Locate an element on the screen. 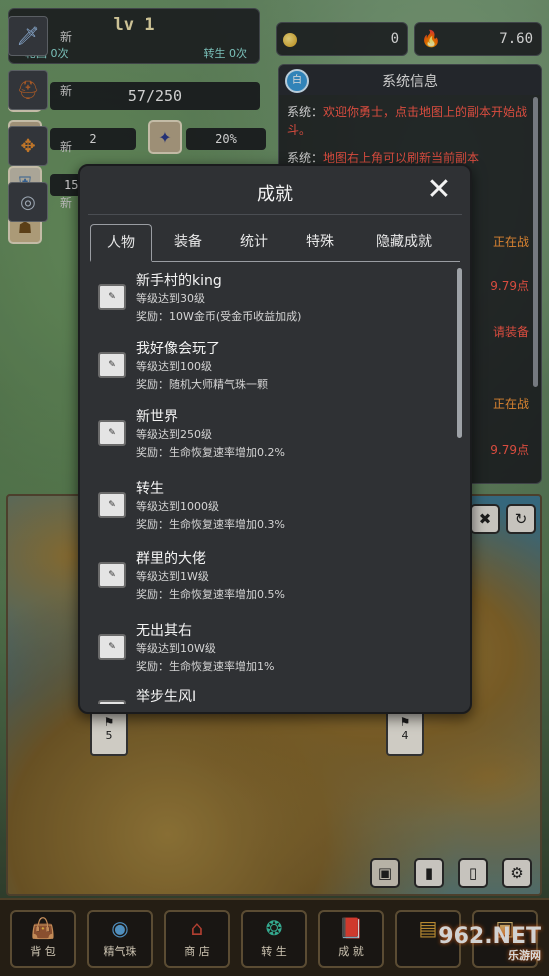  tab-statistics: 统计 is located at coordinates (254, 243).